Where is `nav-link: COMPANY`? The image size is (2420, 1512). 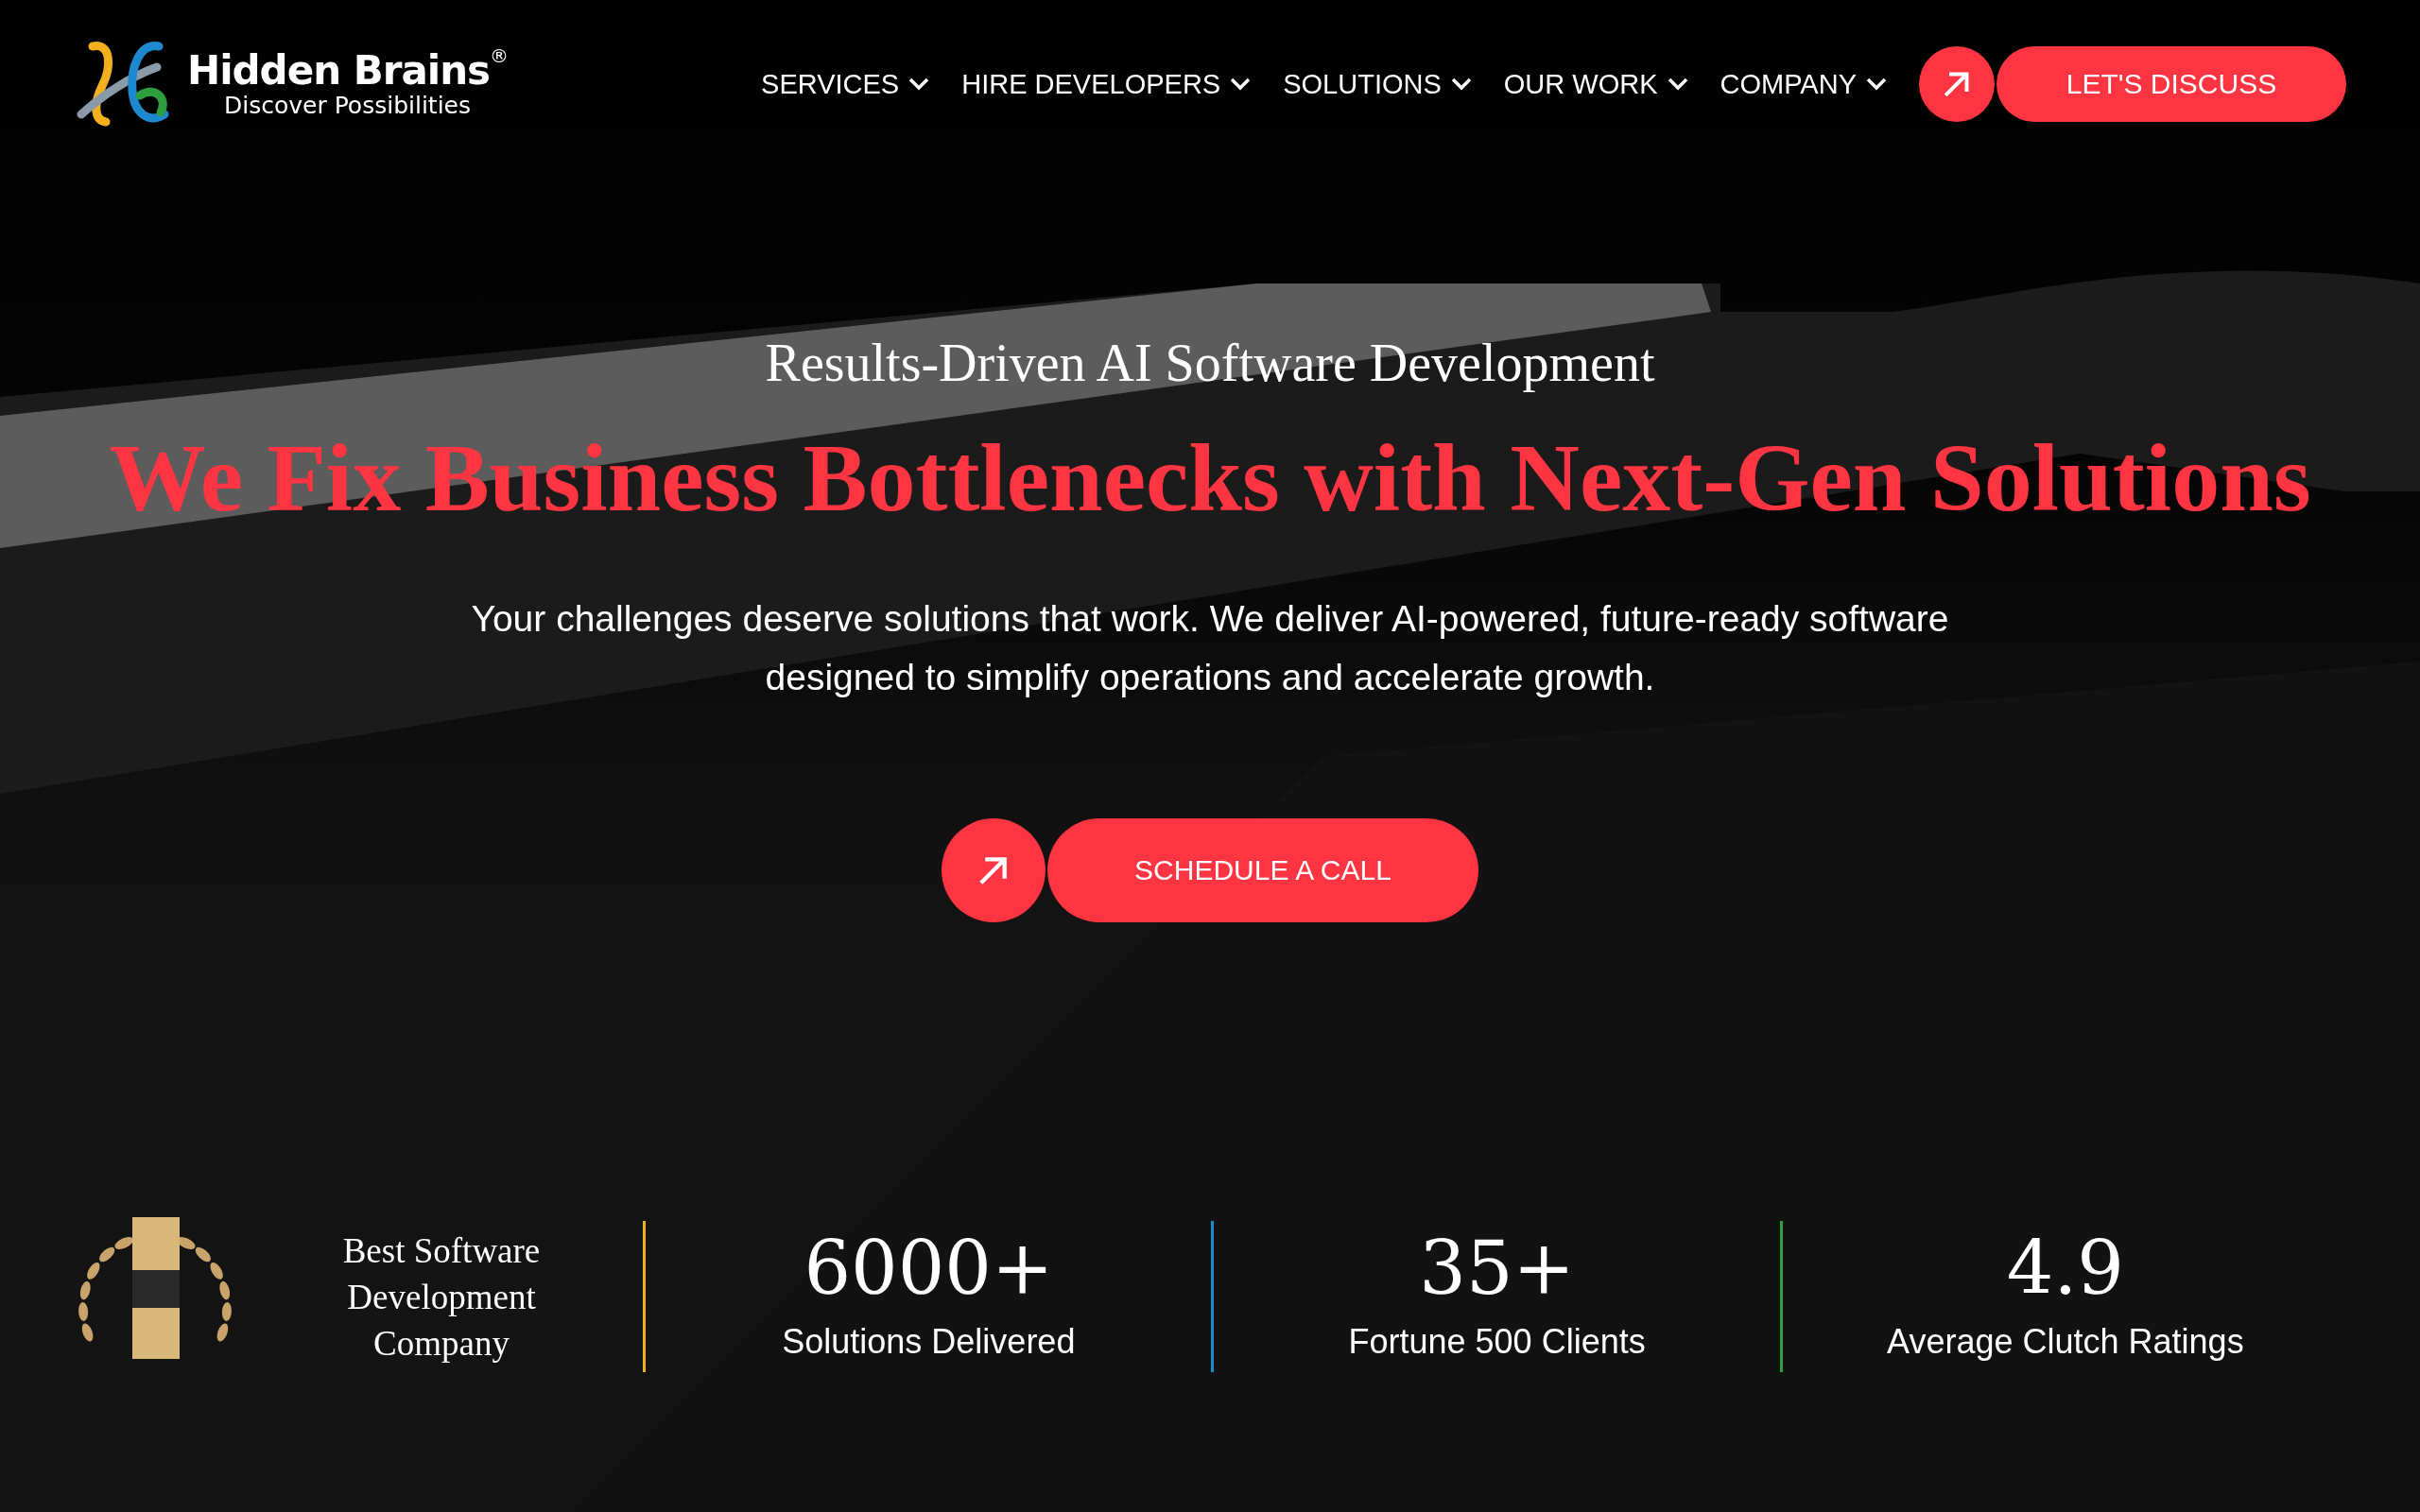
nav-link: COMPANY is located at coordinates (1803, 84).